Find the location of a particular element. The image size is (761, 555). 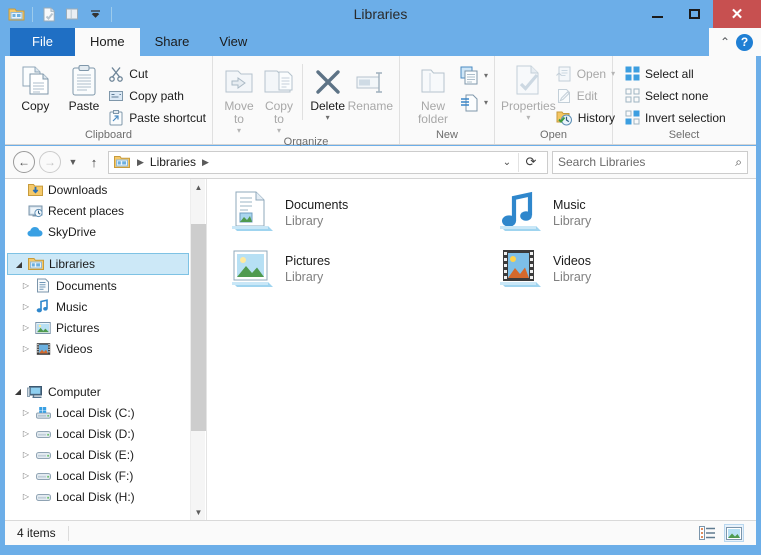

help-icon: ? is located at coordinates (744, 42).